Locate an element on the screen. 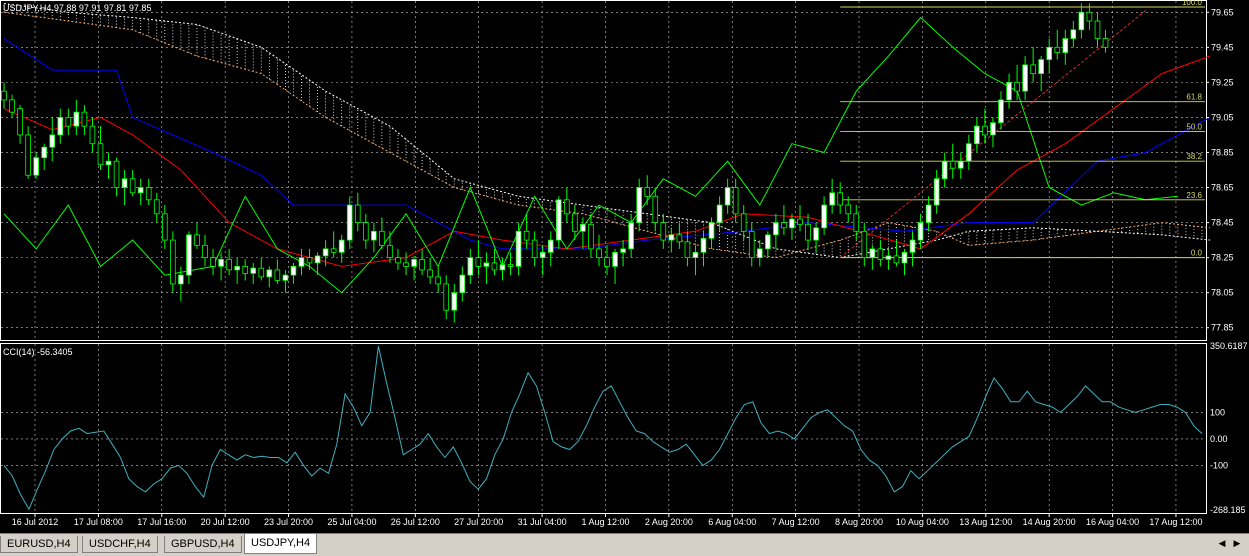  tab-usdjpy: USDJPY,H4 is located at coordinates (281, 544).